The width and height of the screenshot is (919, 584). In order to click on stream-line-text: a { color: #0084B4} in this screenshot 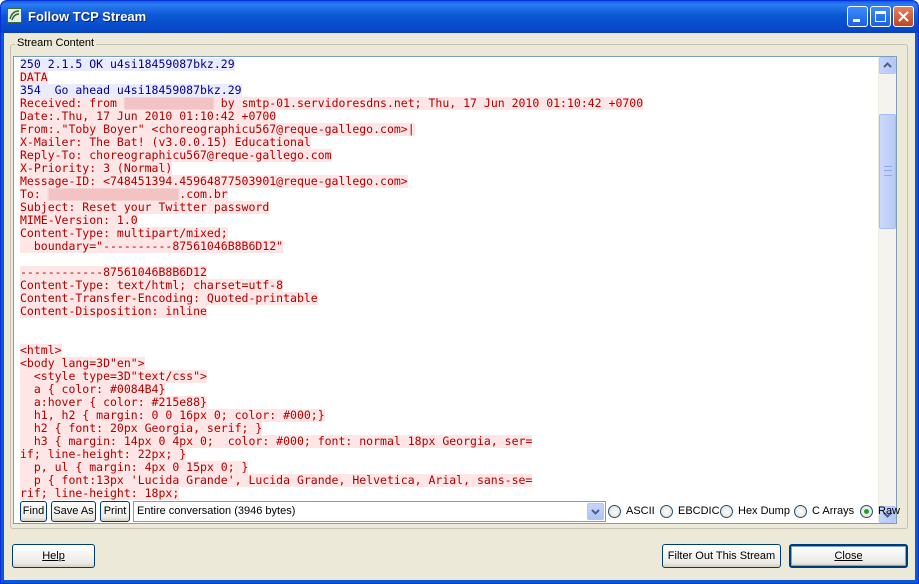, I will do `click(93, 389)`.